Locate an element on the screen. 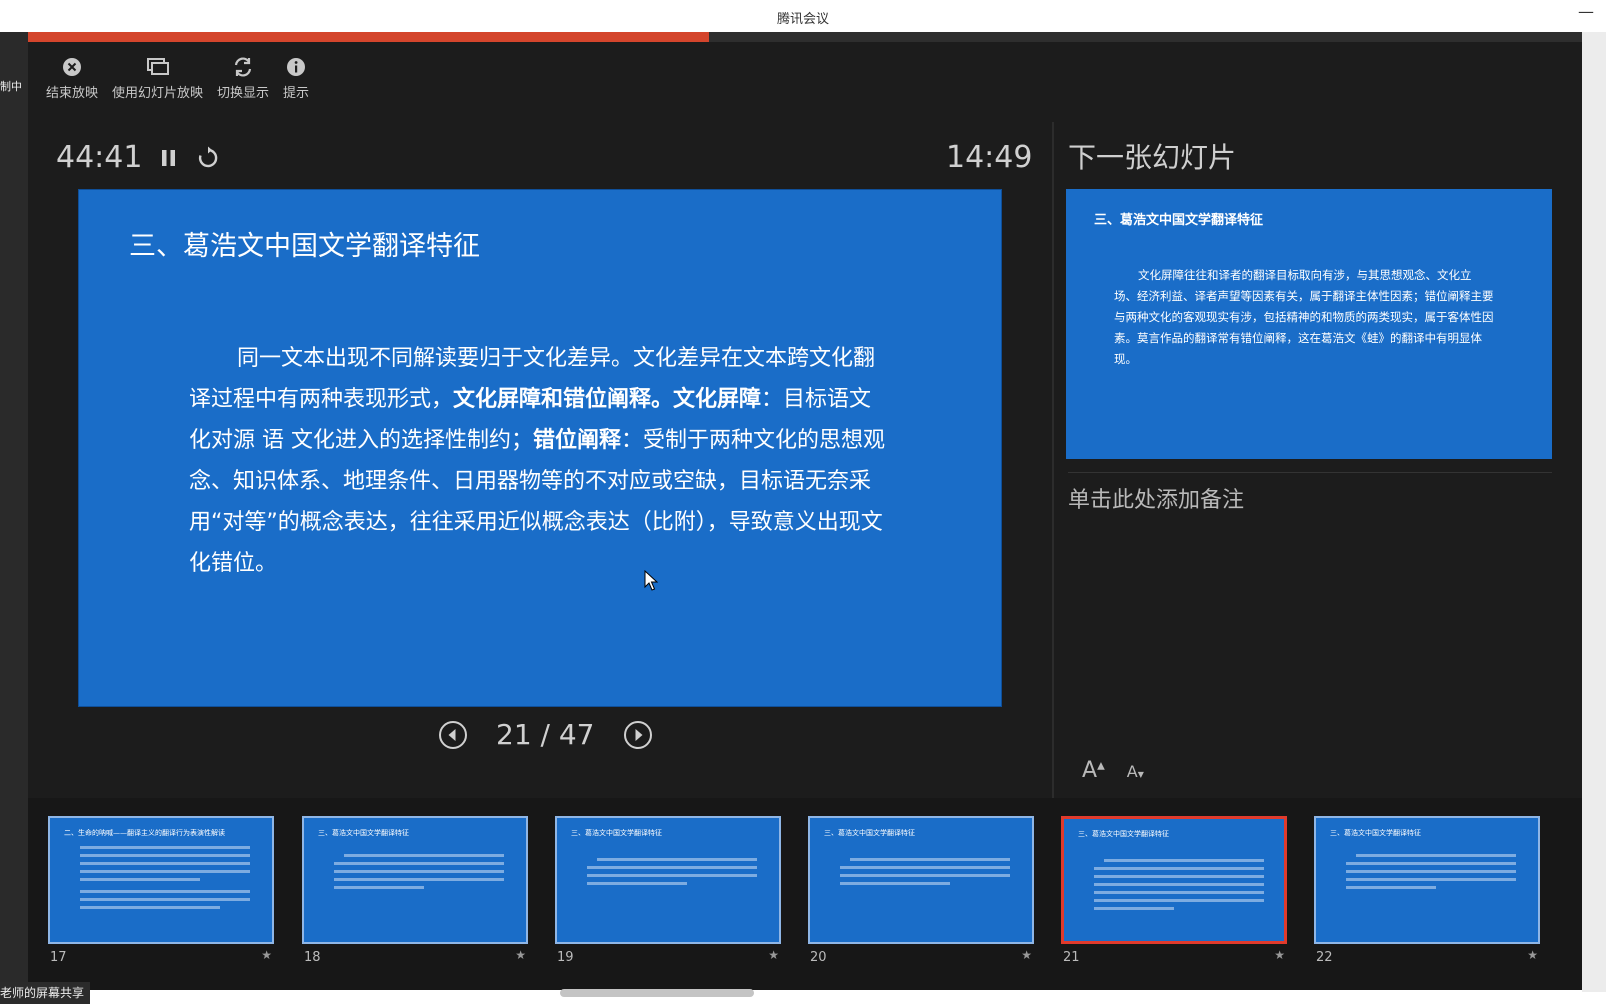 Image resolution: width=1606 pixels, height=1004 pixels. switch-display-button: 切换显示 is located at coordinates (243, 77).